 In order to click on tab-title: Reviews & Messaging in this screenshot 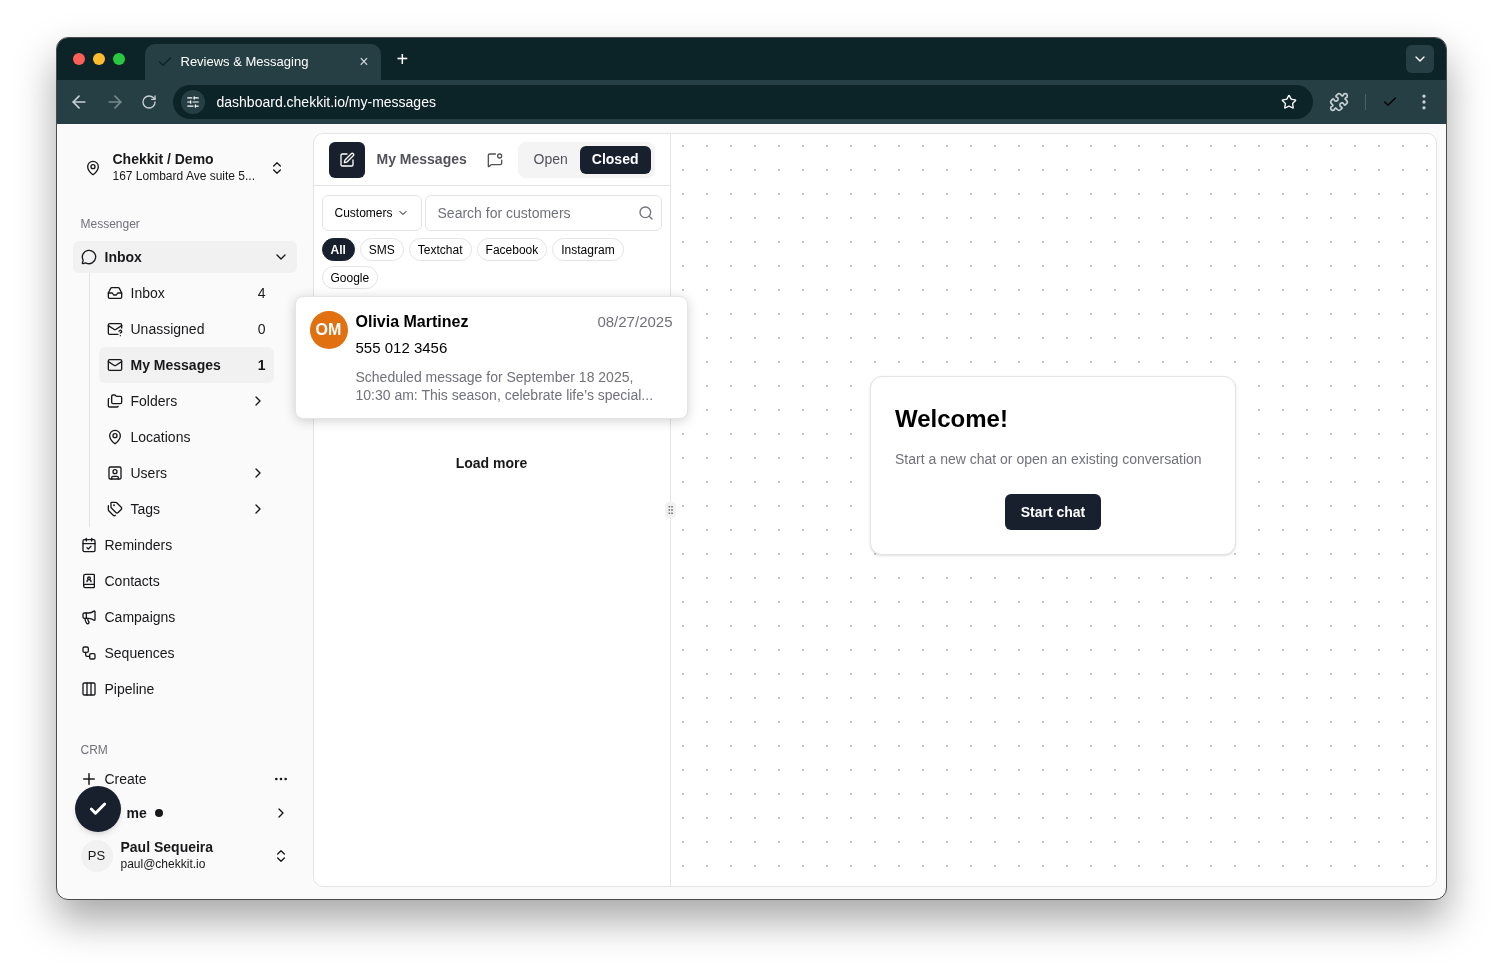, I will do `click(245, 62)`.